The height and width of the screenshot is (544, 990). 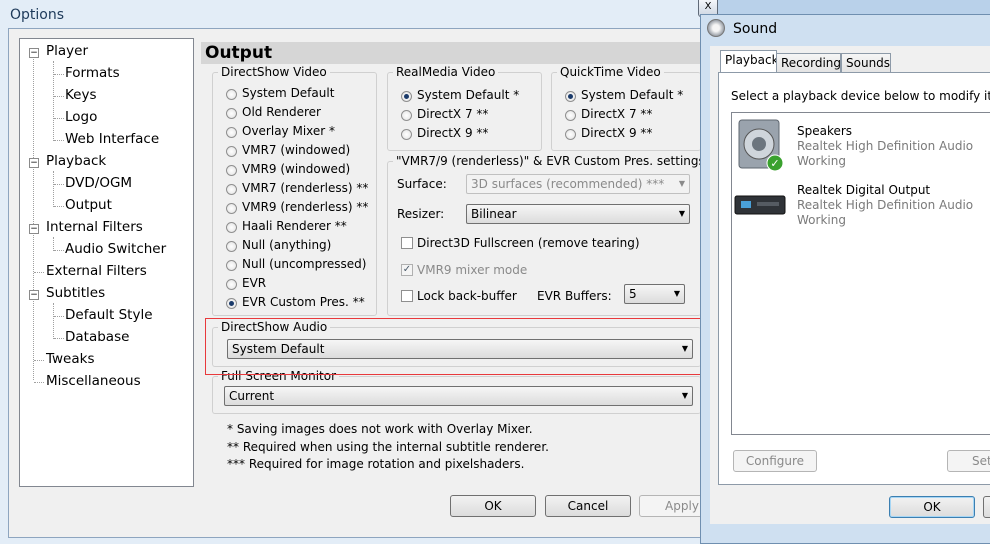 What do you see at coordinates (274, 72) in the screenshot?
I see `directshow-video-caption: DirectShow Video` at bounding box center [274, 72].